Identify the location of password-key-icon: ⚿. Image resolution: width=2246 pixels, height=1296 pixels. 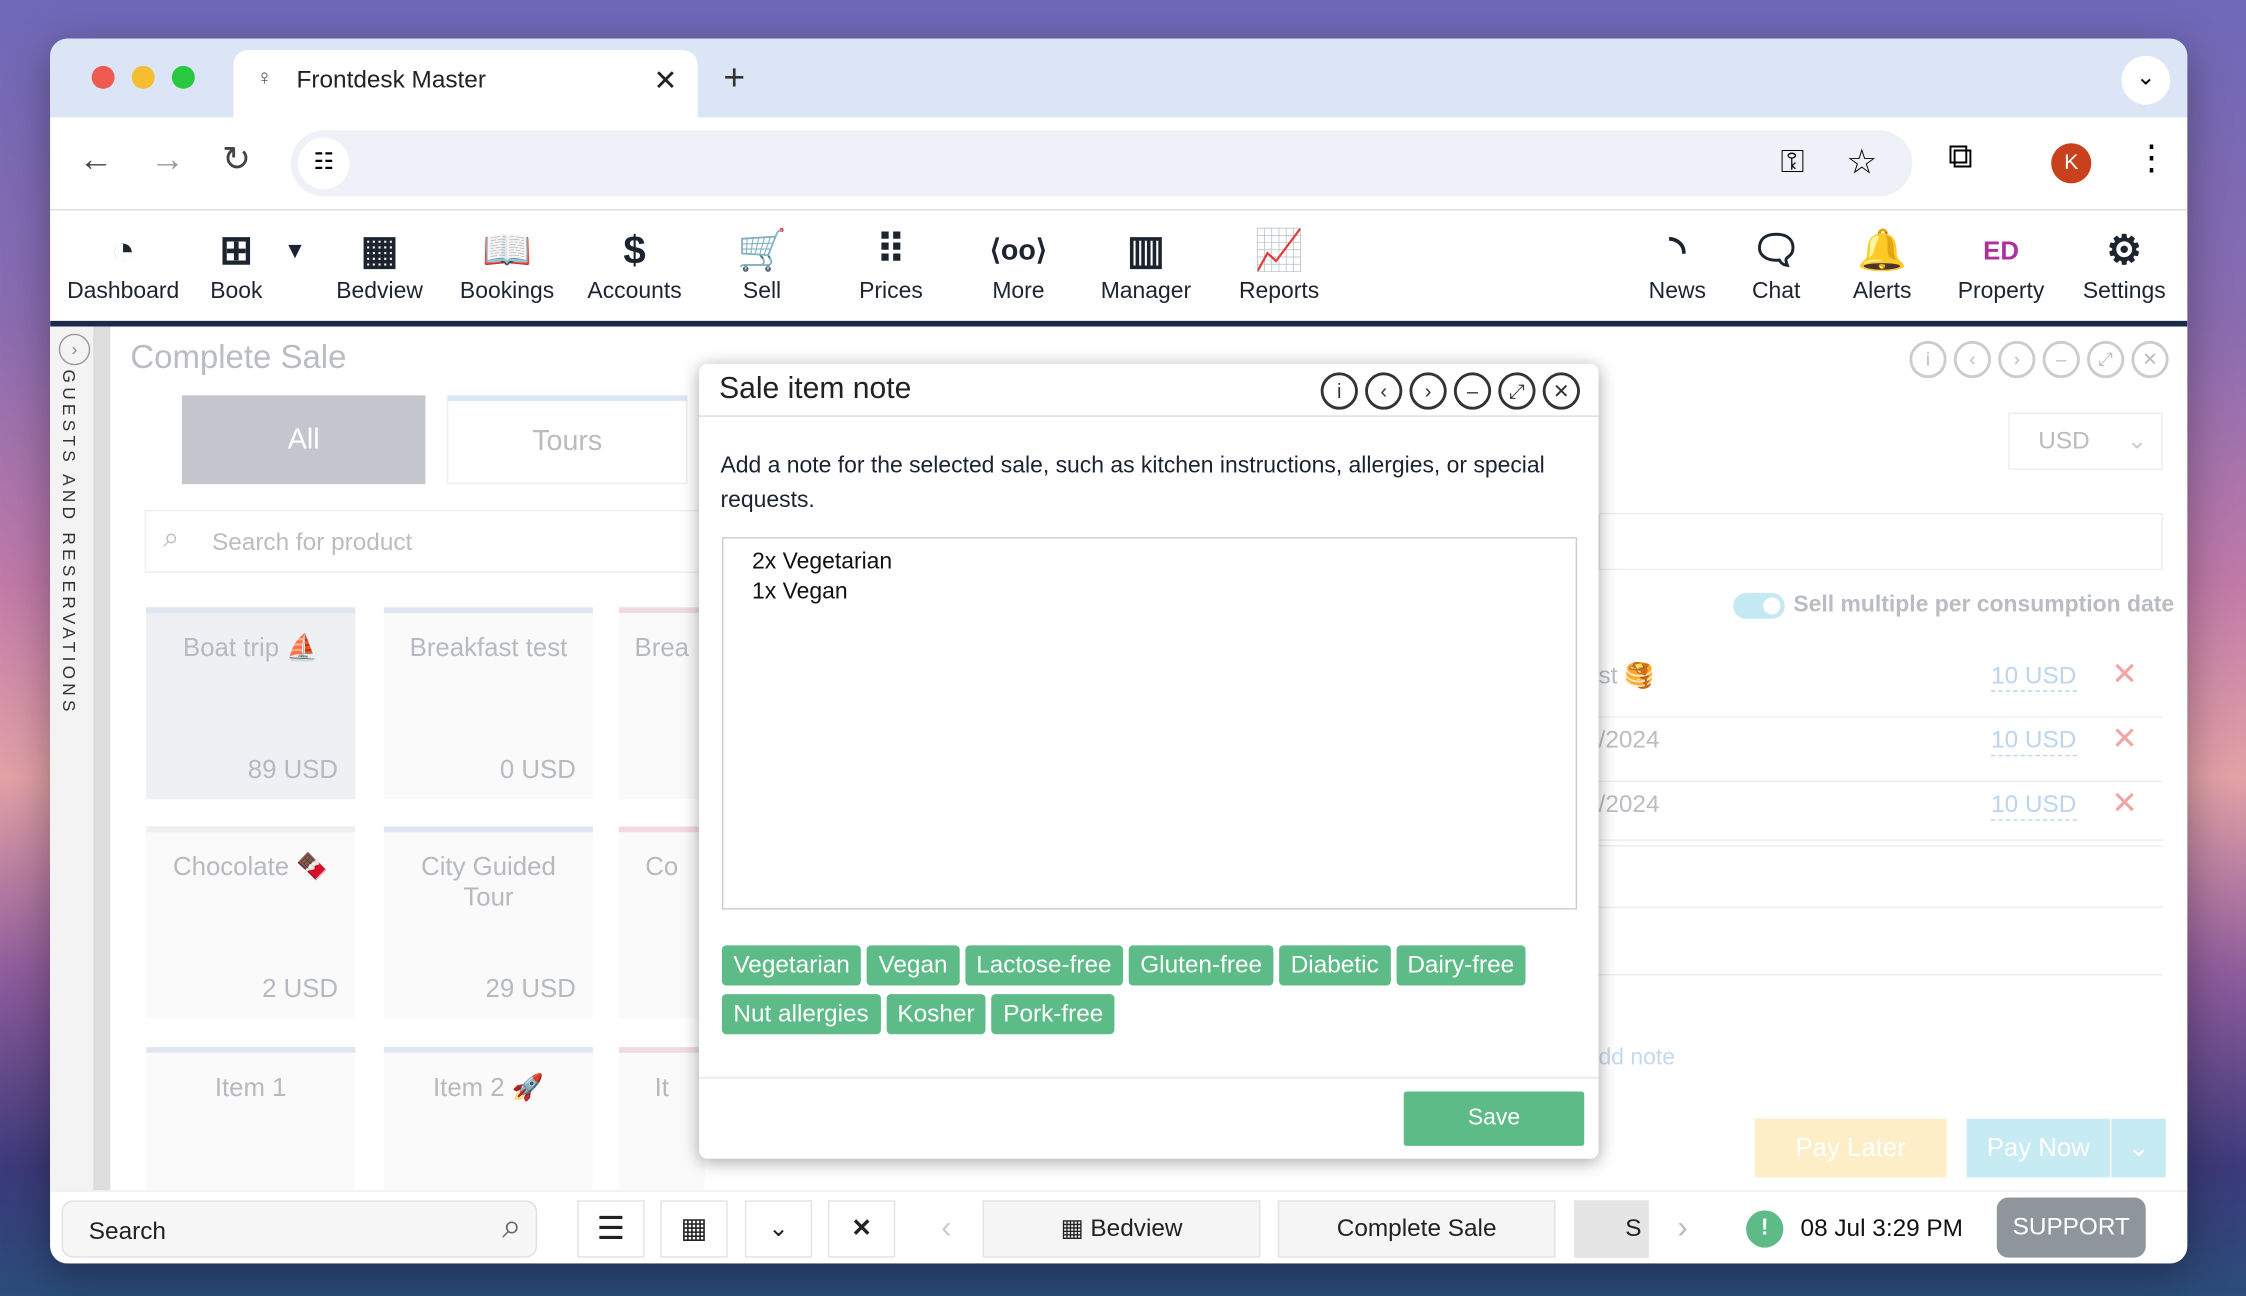
(1792, 161).